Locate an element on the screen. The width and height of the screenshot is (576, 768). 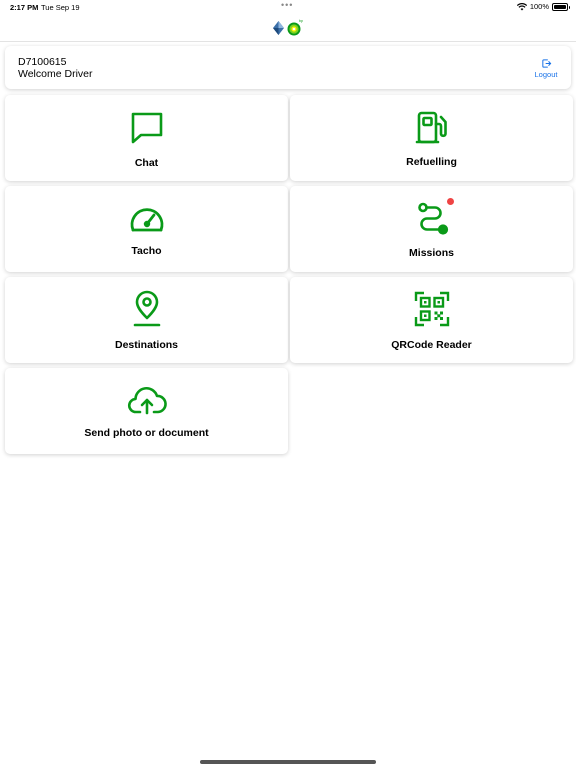
status-bar: 2:17 PM Tue Sep 19 ••• 100% is located at coordinates (288, 7).